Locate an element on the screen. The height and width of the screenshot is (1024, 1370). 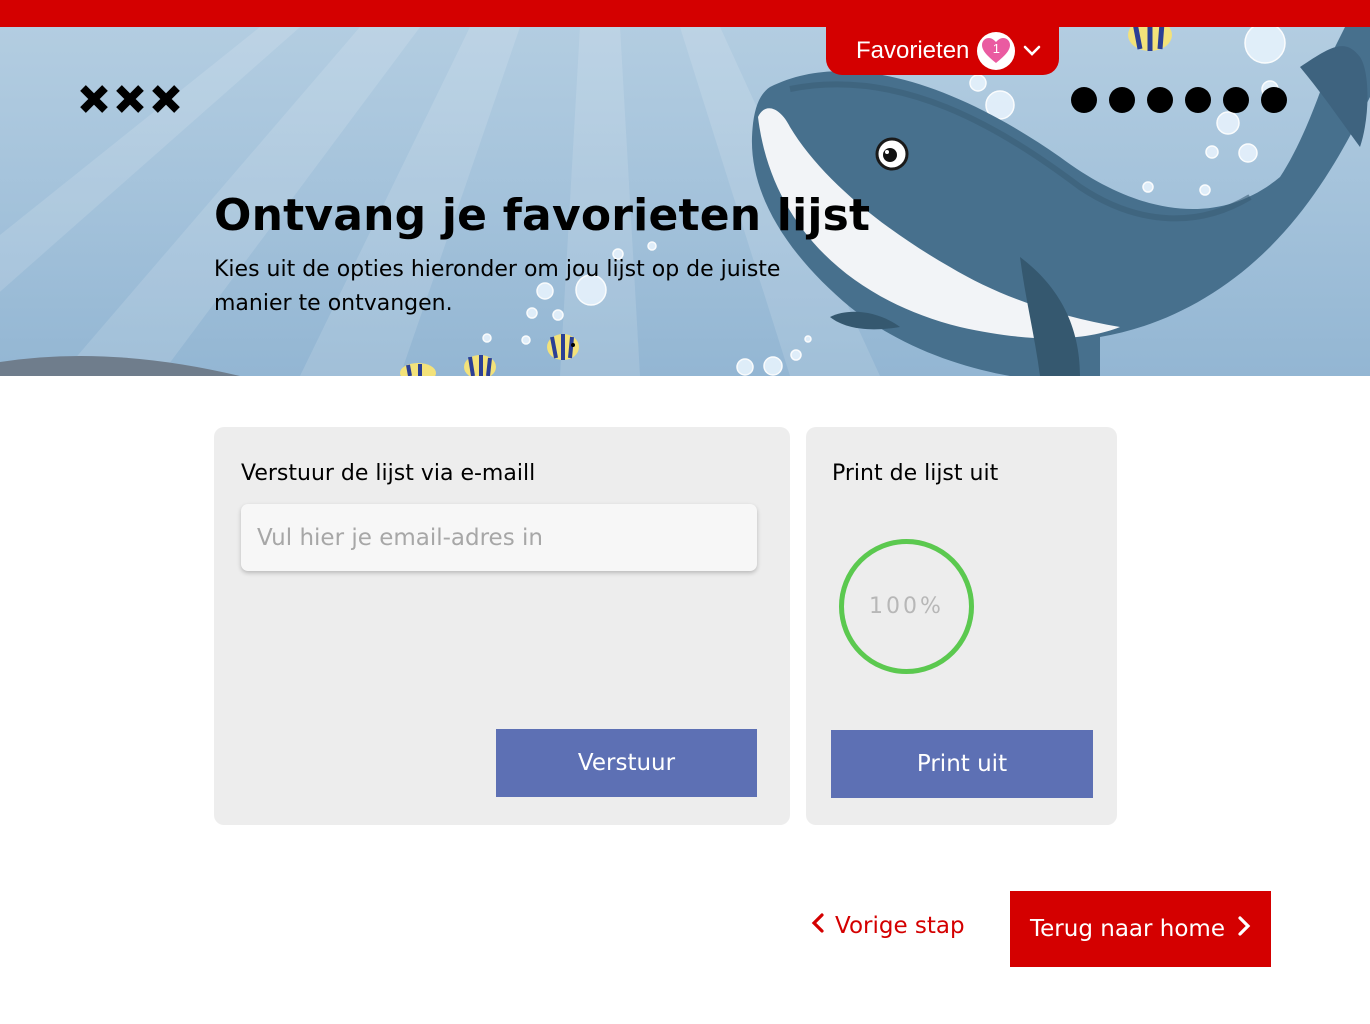
previous-step-link: Vorige stap is located at coordinates (888, 926).